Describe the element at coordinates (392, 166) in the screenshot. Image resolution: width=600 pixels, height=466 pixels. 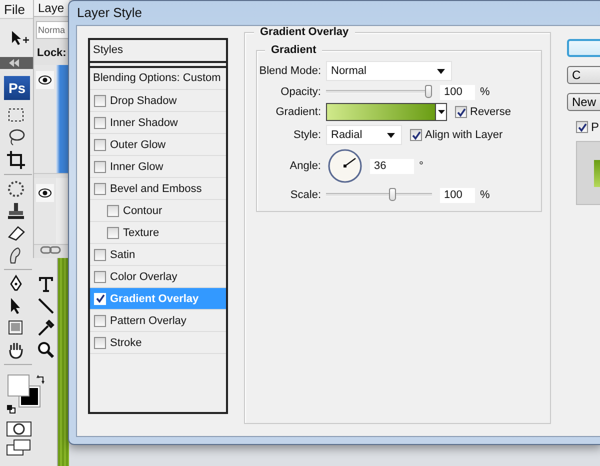
I see `number-field: 36` at that location.